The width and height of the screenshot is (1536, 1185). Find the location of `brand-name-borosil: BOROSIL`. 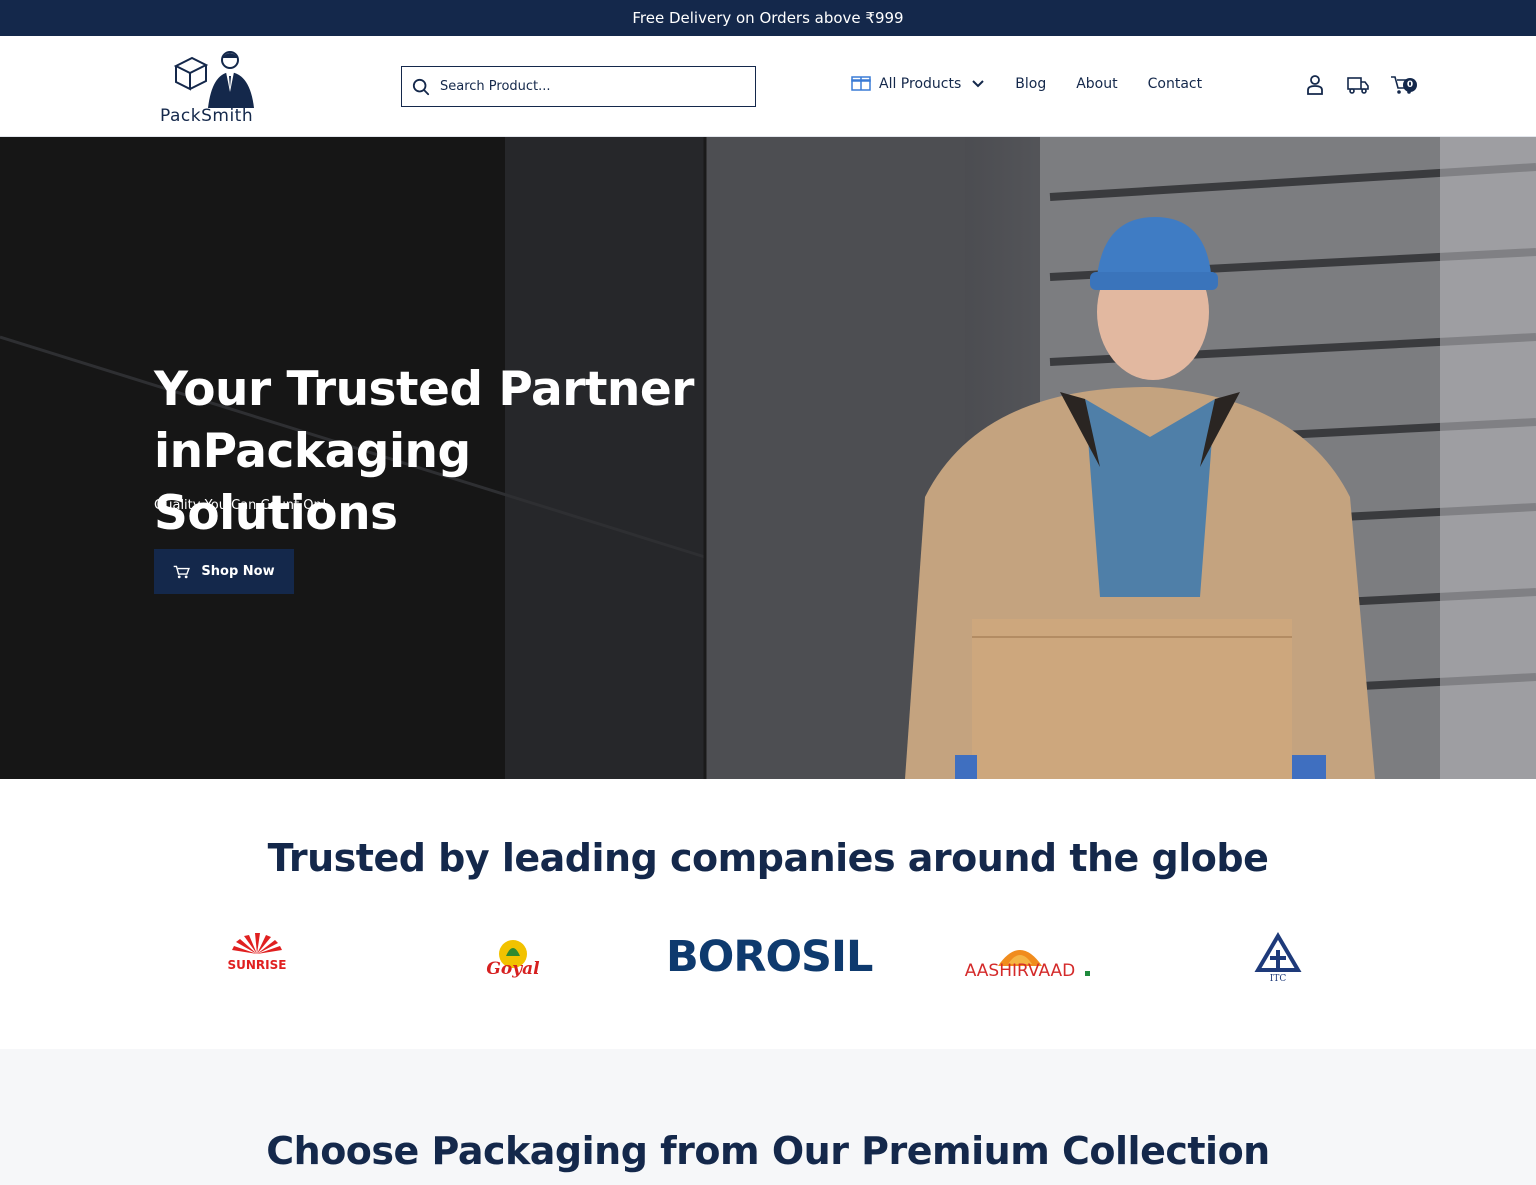

brand-name-borosil: BOROSIL is located at coordinates (769, 957).